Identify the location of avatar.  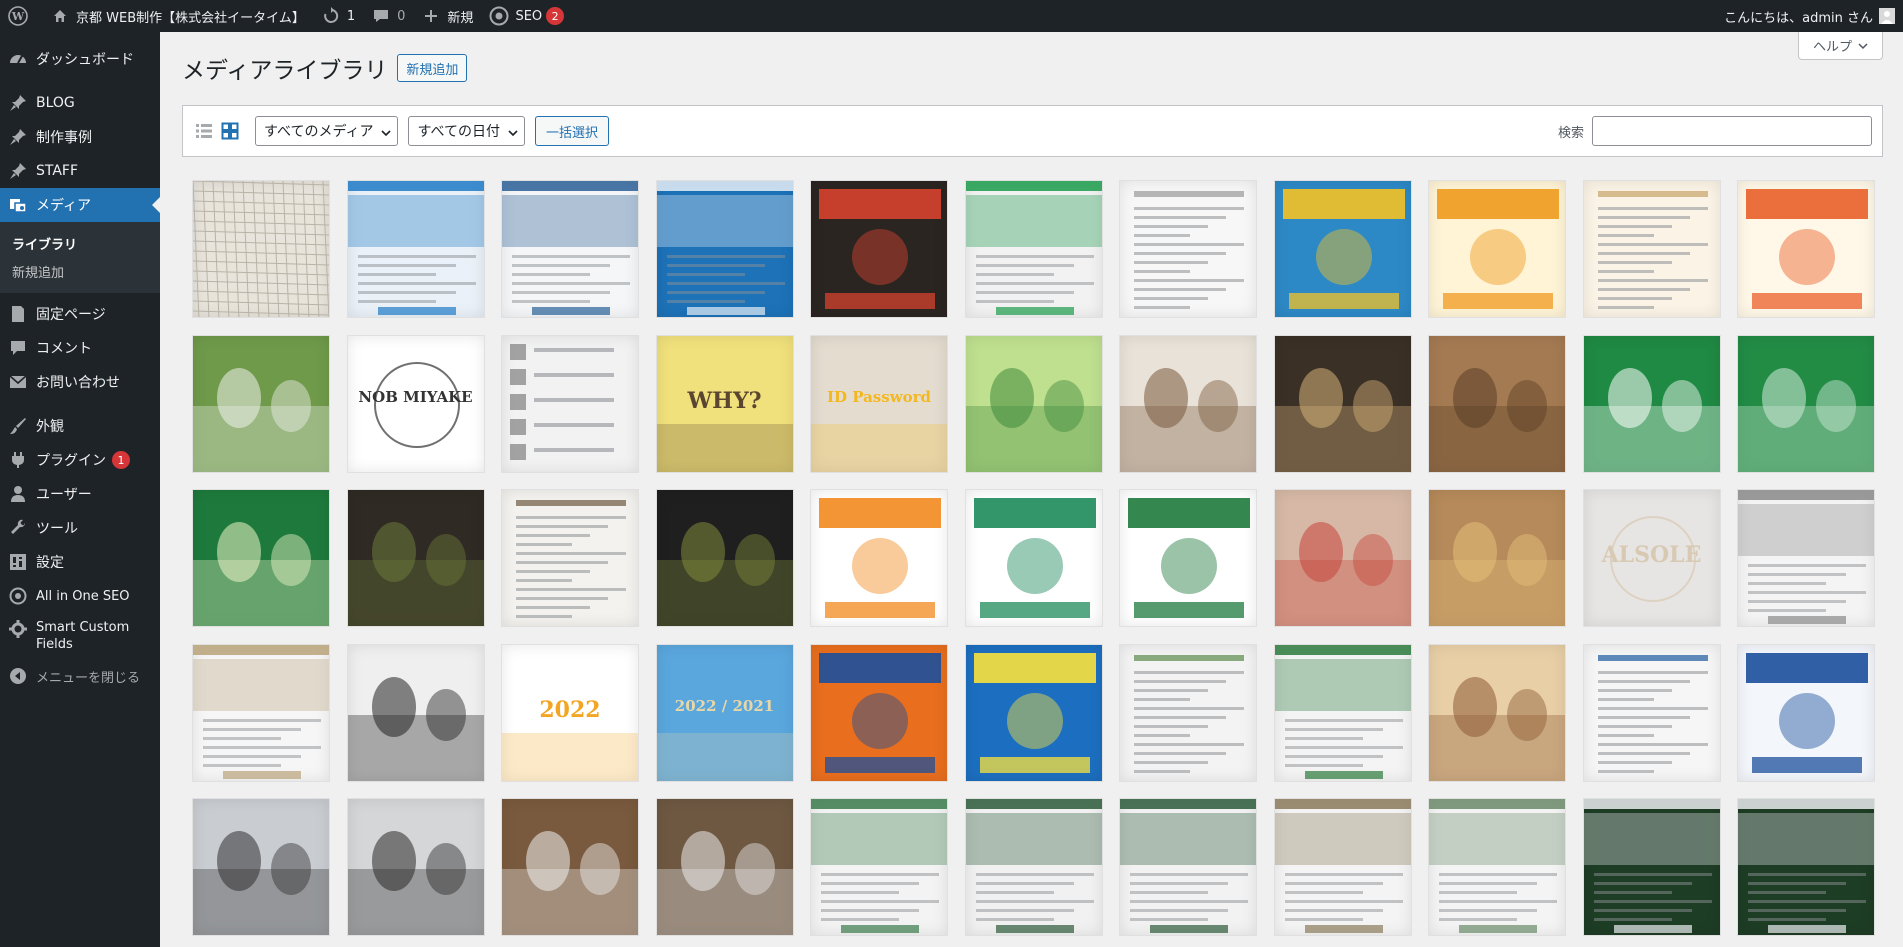
(1887, 16).